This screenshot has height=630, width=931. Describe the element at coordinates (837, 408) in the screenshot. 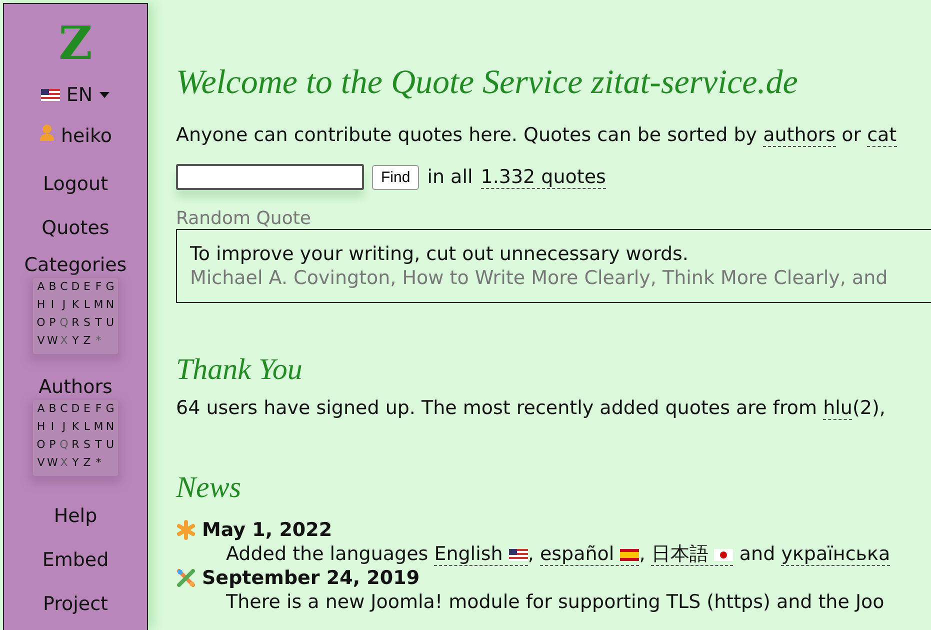

I see `link: hlu` at that location.